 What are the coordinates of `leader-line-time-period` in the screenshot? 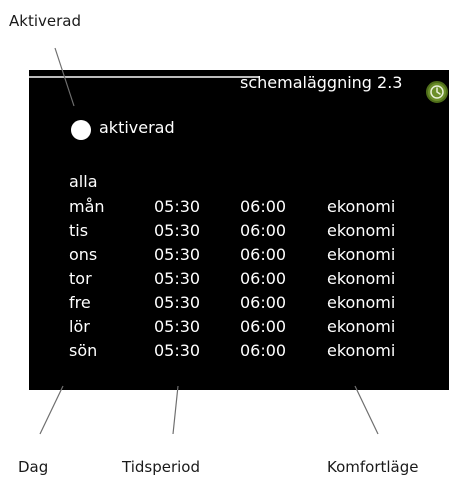 It's located at (175, 410).